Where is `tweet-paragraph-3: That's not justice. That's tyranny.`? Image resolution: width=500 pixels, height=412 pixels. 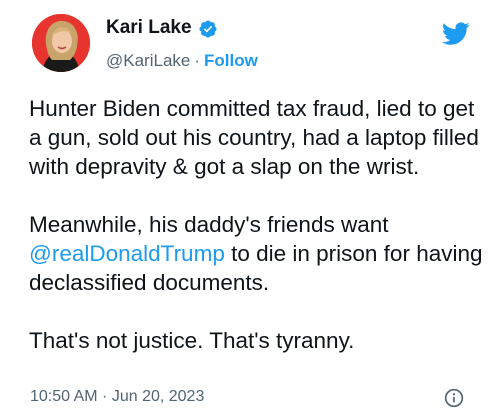 tweet-paragraph-3: That's not justice. That's tyranny. is located at coordinates (192, 340).